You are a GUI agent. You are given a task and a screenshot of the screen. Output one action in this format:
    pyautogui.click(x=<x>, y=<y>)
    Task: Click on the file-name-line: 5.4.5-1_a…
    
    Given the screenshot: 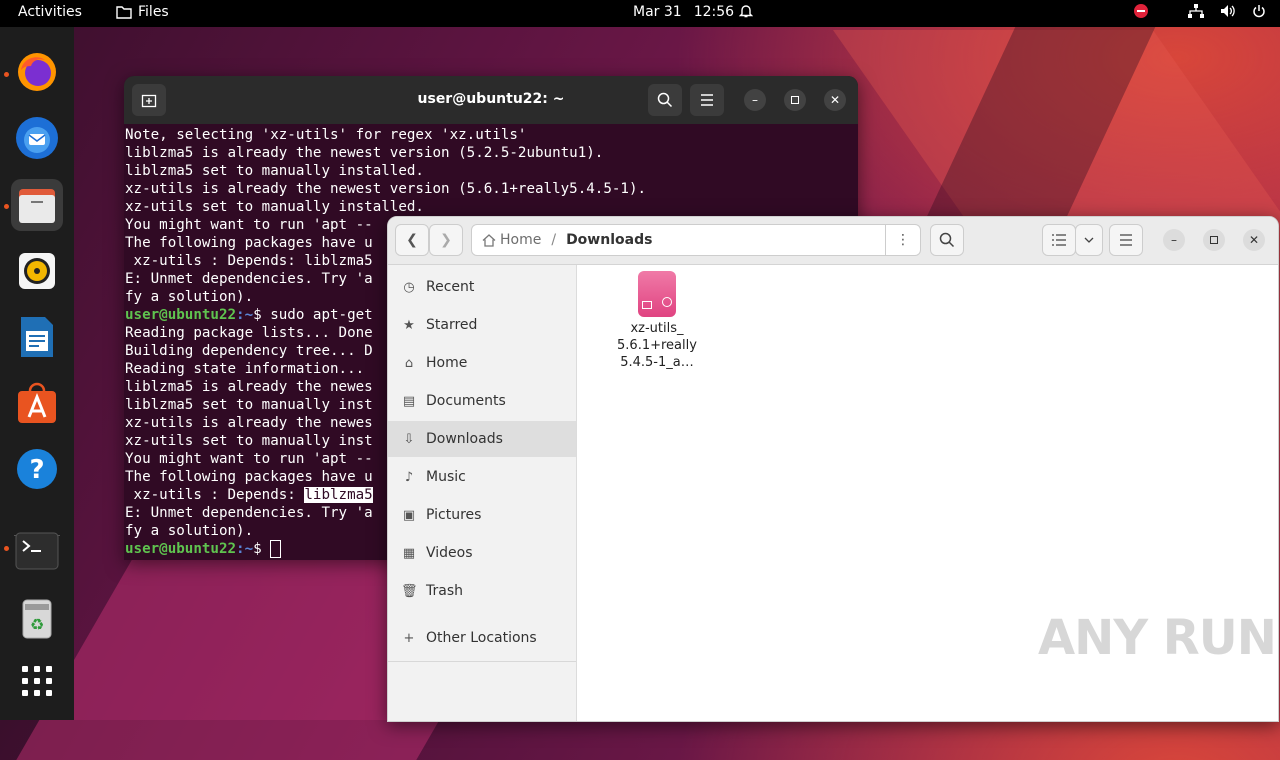 What is the action you would take?
    pyautogui.click(x=657, y=362)
    